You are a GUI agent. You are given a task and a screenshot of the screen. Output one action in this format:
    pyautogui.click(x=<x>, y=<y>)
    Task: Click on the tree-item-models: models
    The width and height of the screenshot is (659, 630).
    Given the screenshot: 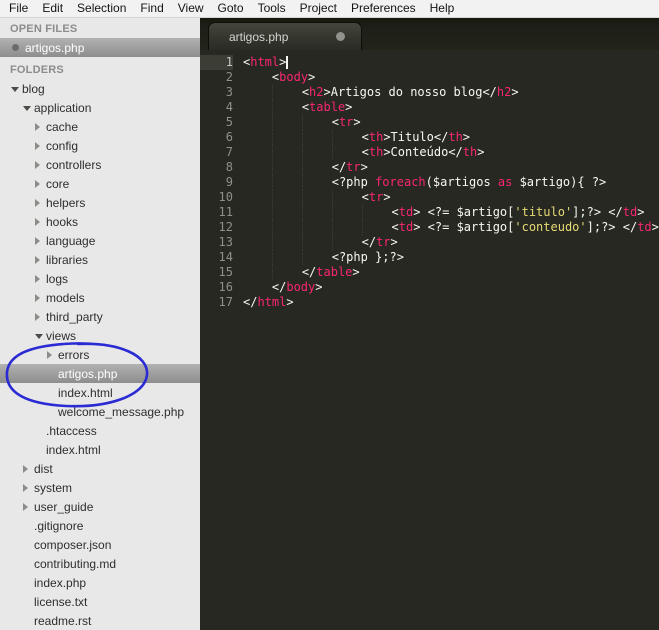 What is the action you would take?
    pyautogui.click(x=100, y=297)
    